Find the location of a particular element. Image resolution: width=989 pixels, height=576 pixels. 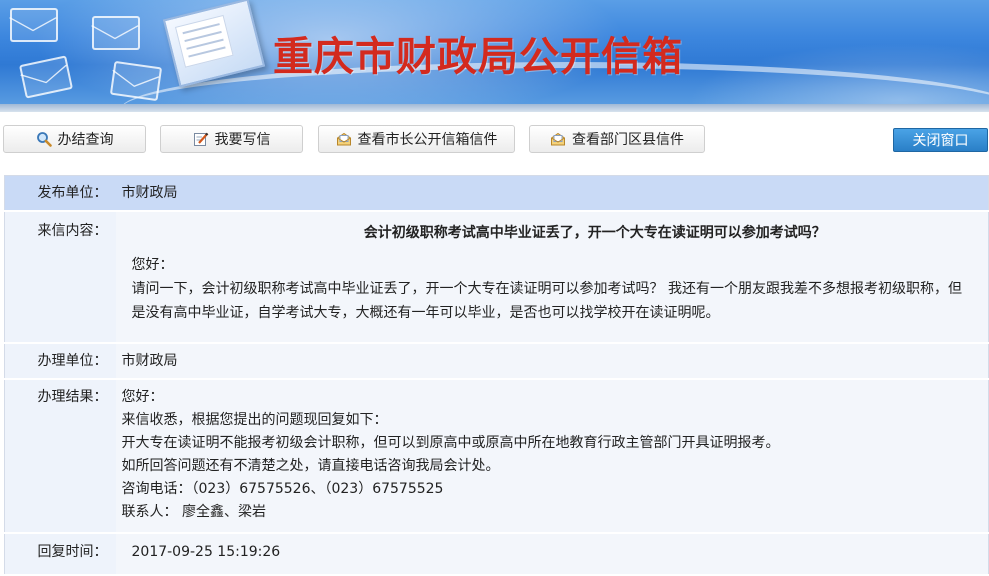

result-line: 您好： is located at coordinates (142, 397).